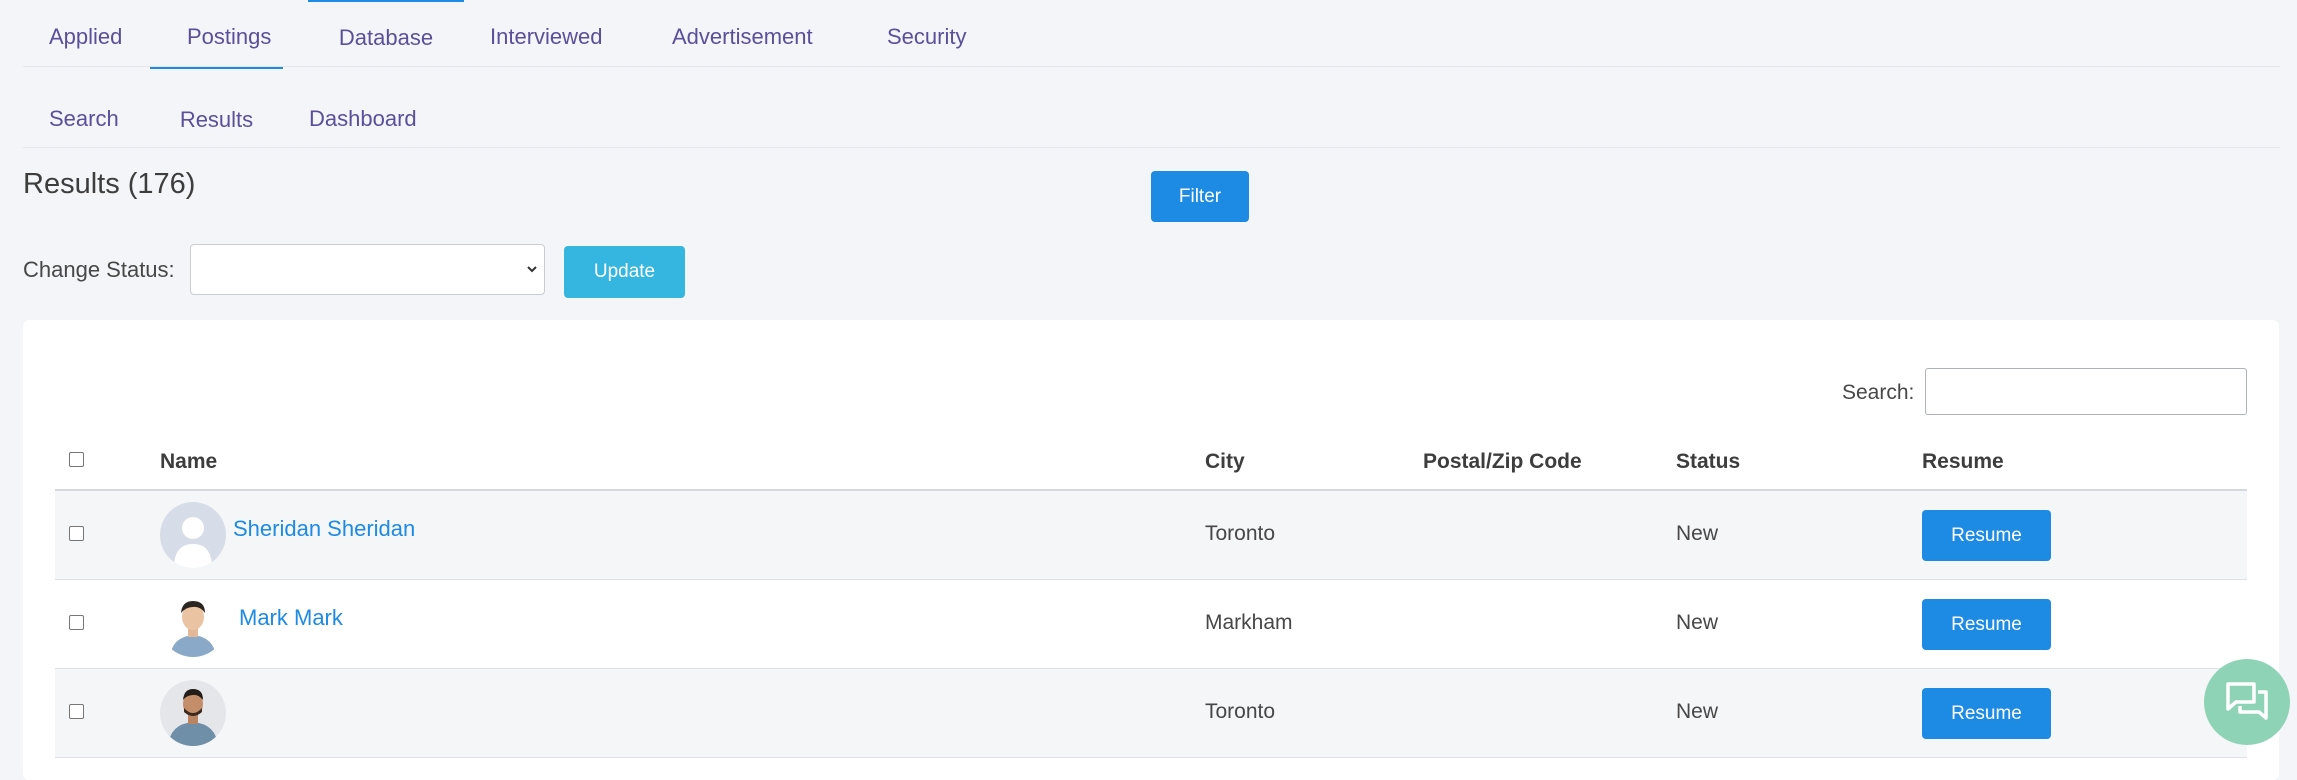  I want to click on change-status-label: Change Status:, so click(99, 269).